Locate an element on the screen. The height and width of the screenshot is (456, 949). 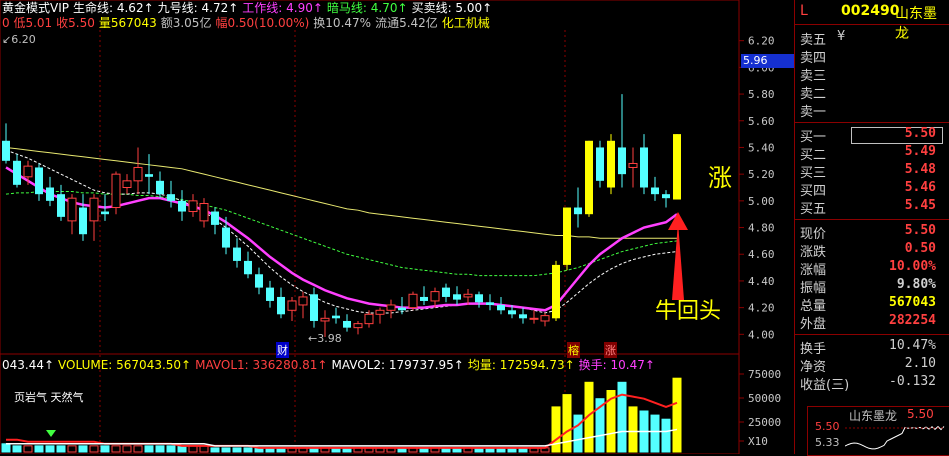
price-axis-label: 5.20 is located at coordinates (761, 174).